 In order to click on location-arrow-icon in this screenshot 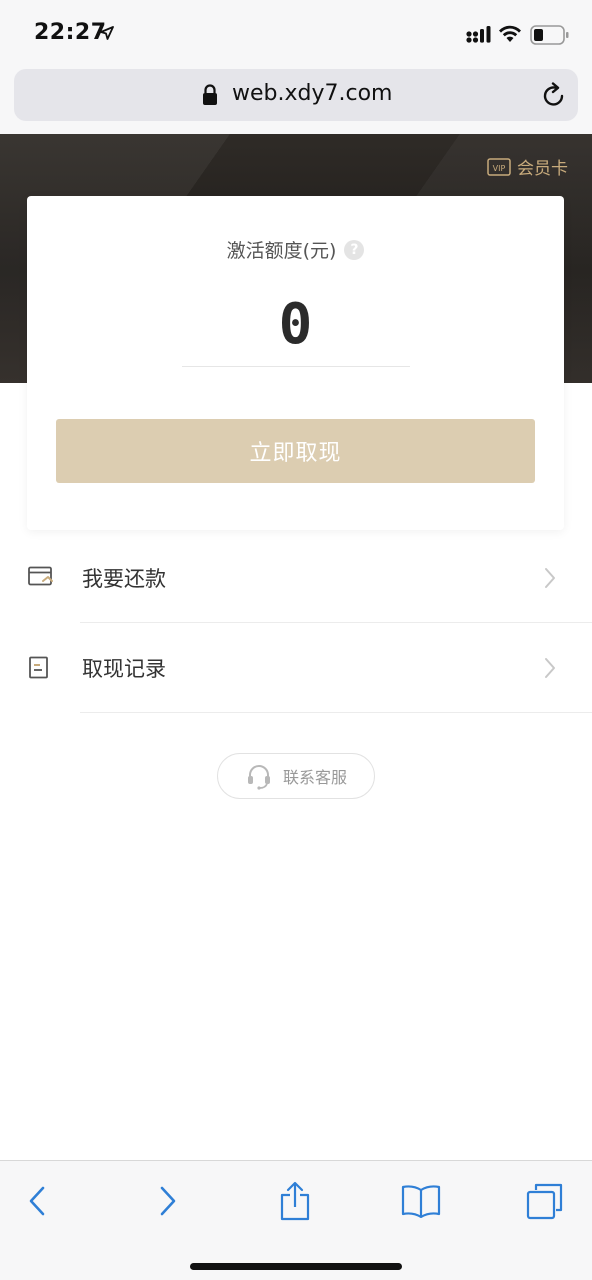, I will do `click(107, 33)`.